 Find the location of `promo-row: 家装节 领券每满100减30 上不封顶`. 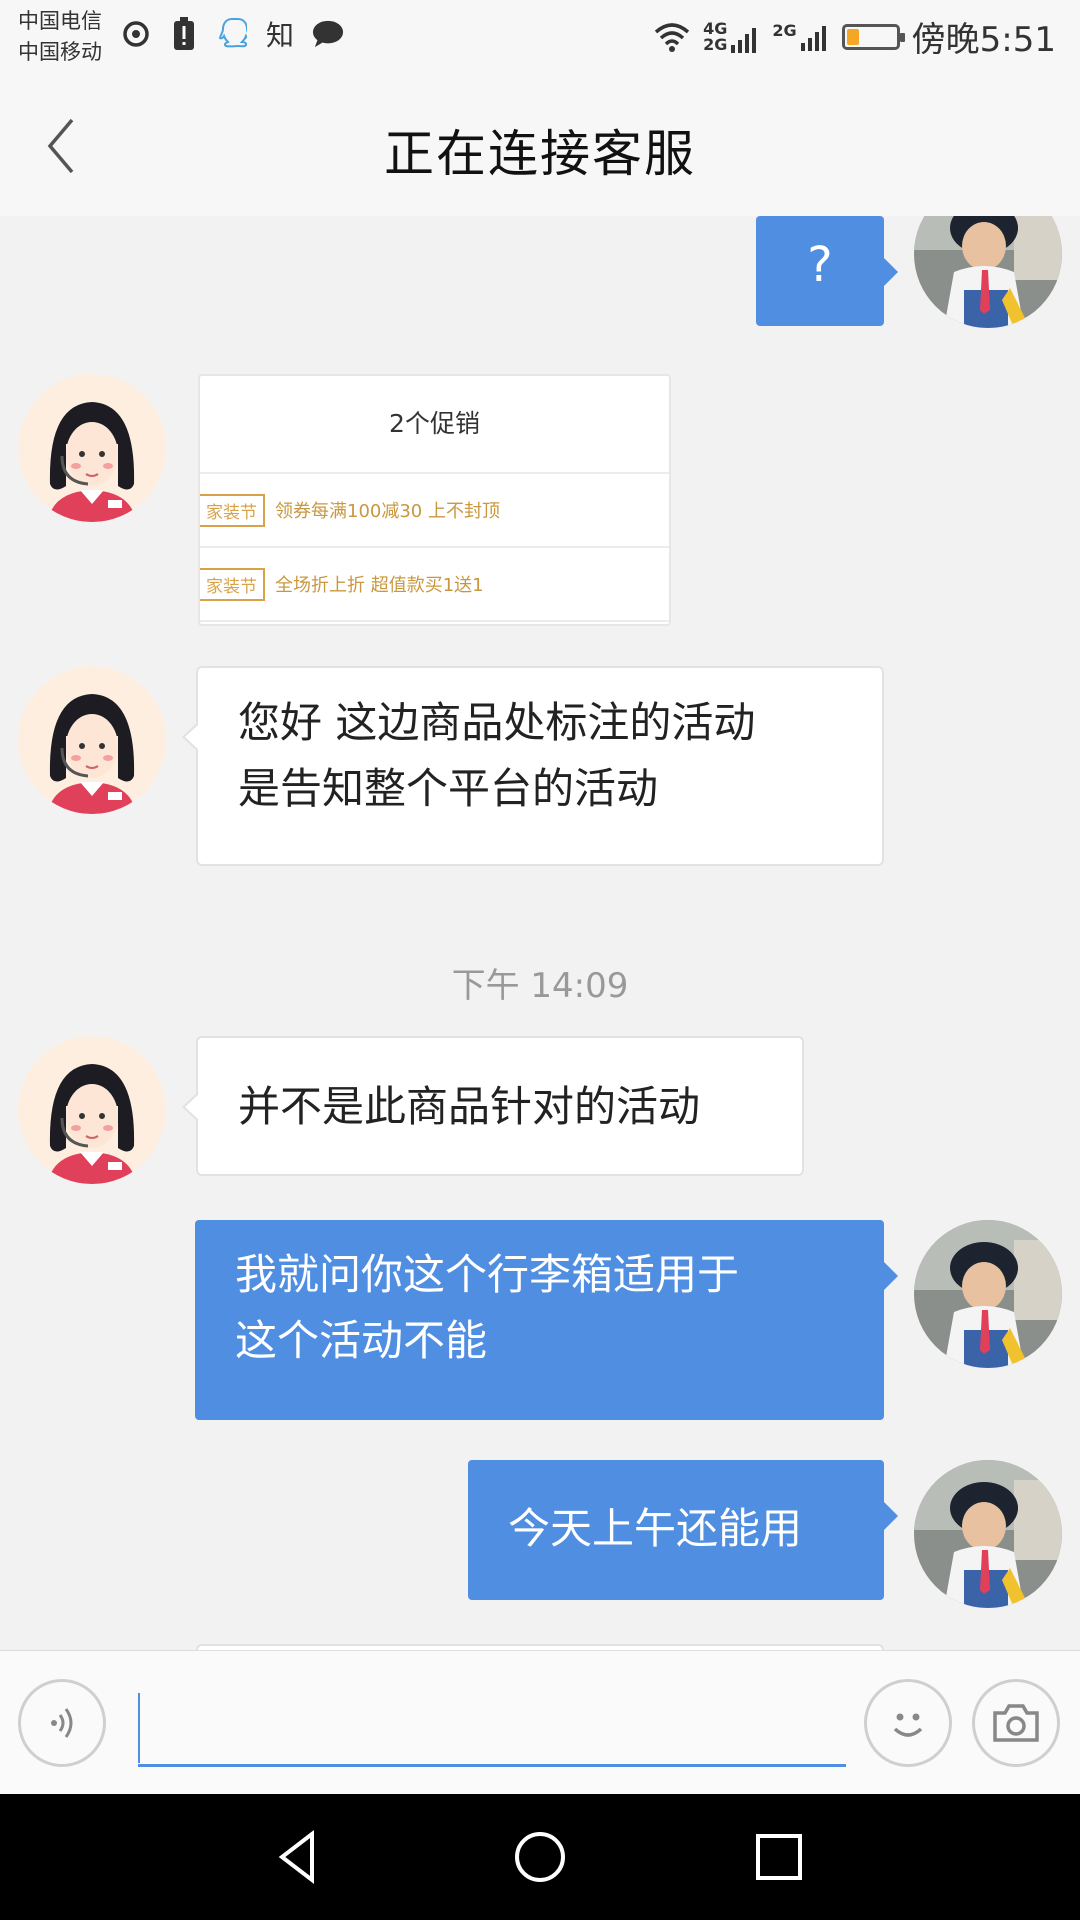

promo-row: 家装节 领券每满100减30 上不封顶 is located at coordinates (434, 511).